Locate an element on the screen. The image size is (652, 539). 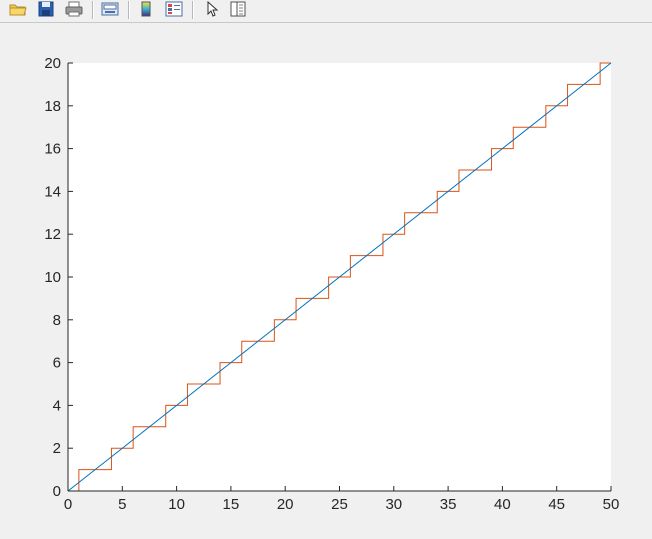
y-tick-label: 16 is located at coordinates (52, 149).